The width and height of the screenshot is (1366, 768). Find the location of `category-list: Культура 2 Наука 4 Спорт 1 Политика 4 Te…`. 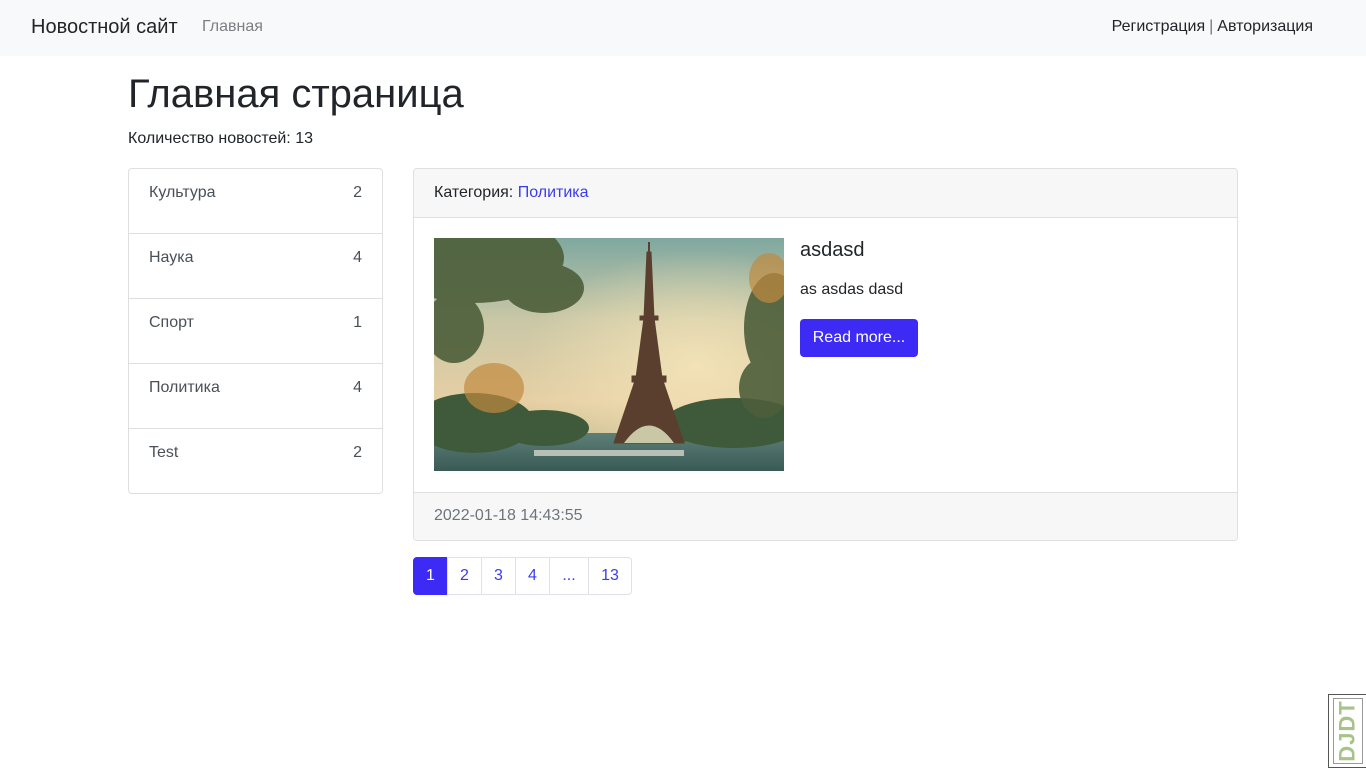

category-list: Культура 2 Наука 4 Спорт 1 Политика 4 Te… is located at coordinates (255, 331).